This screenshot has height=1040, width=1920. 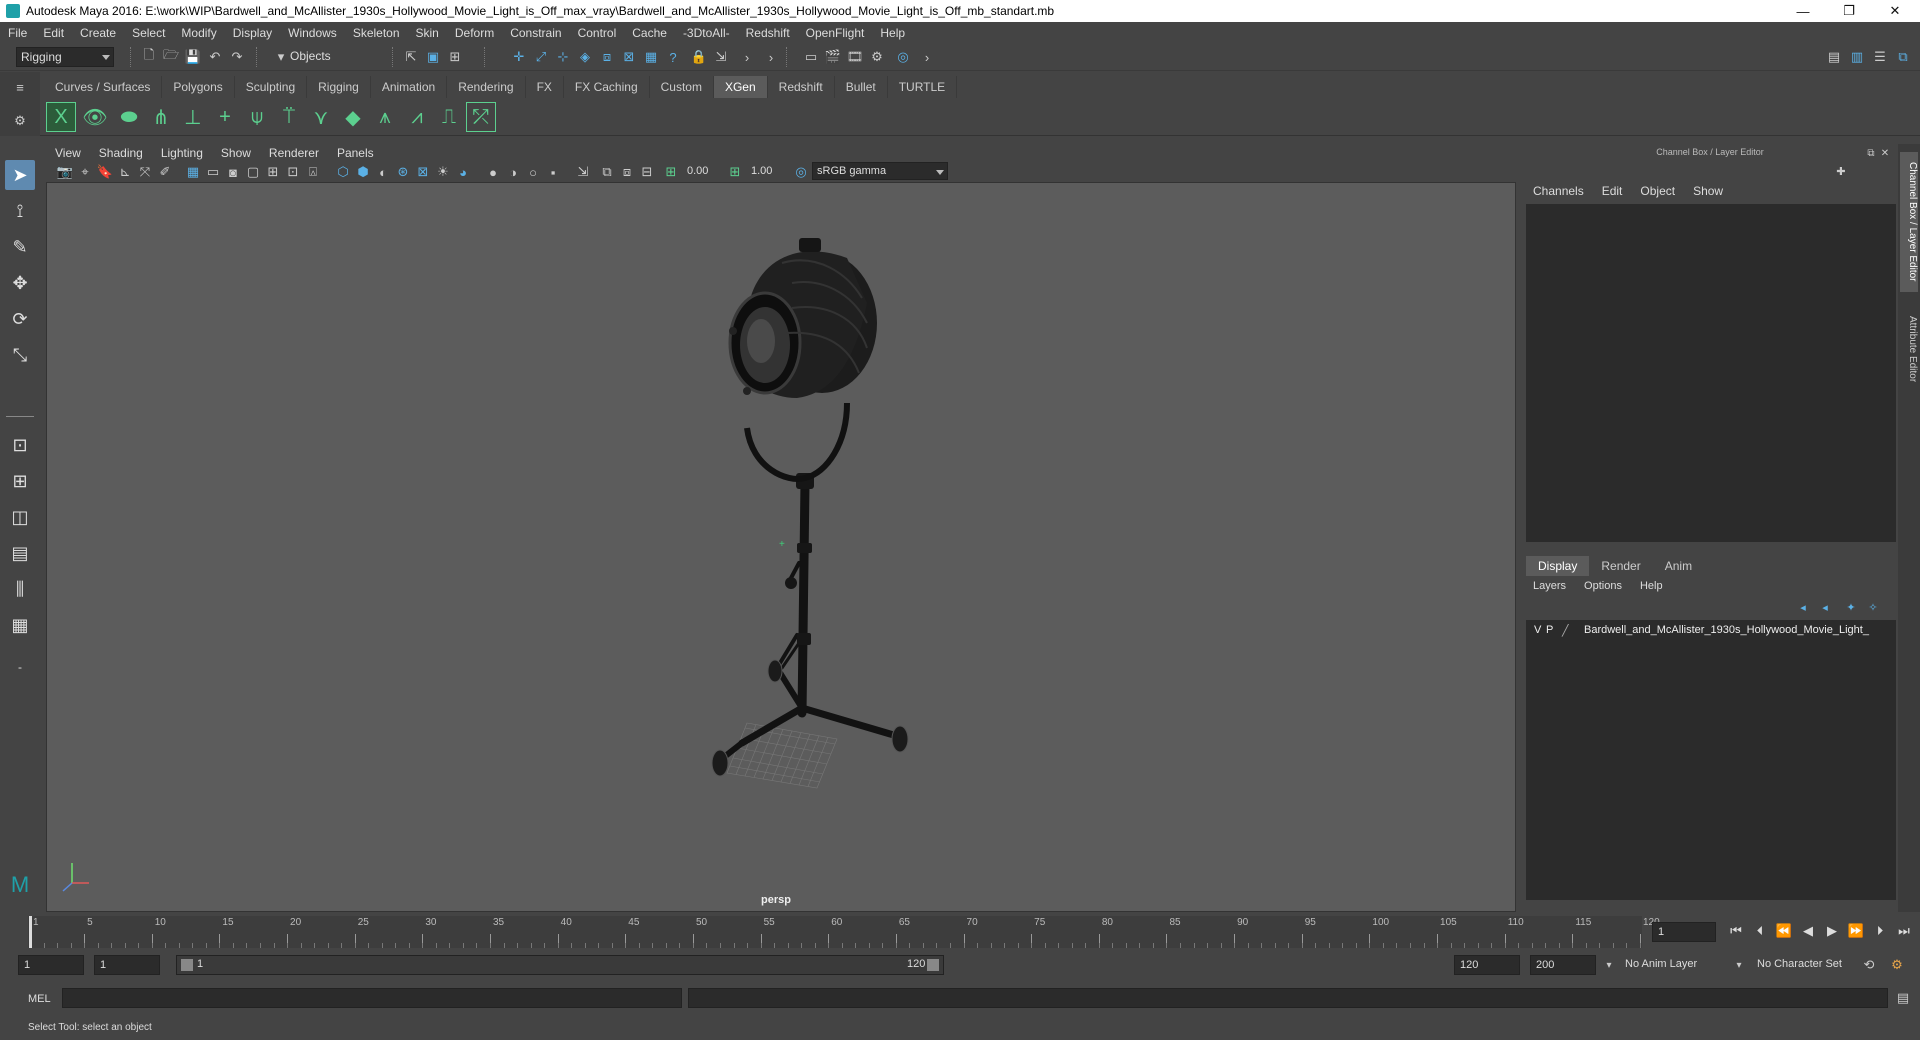 I want to click on new-scene-icon: 🗋, so click(x=149, y=56).